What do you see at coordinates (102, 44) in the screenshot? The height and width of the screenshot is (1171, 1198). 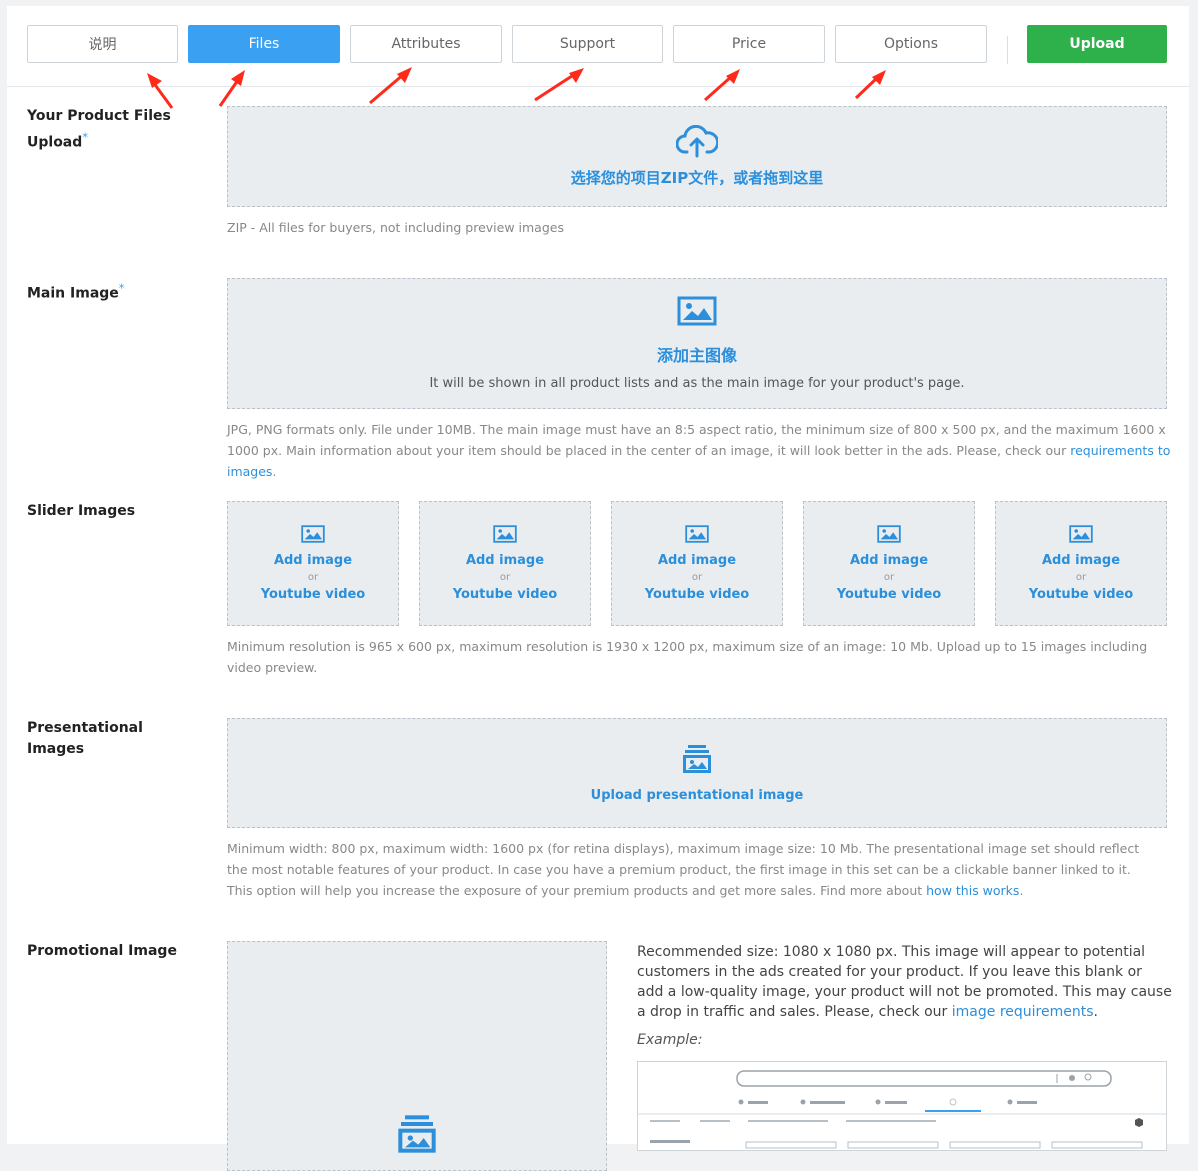 I see `tab-description: 说明` at bounding box center [102, 44].